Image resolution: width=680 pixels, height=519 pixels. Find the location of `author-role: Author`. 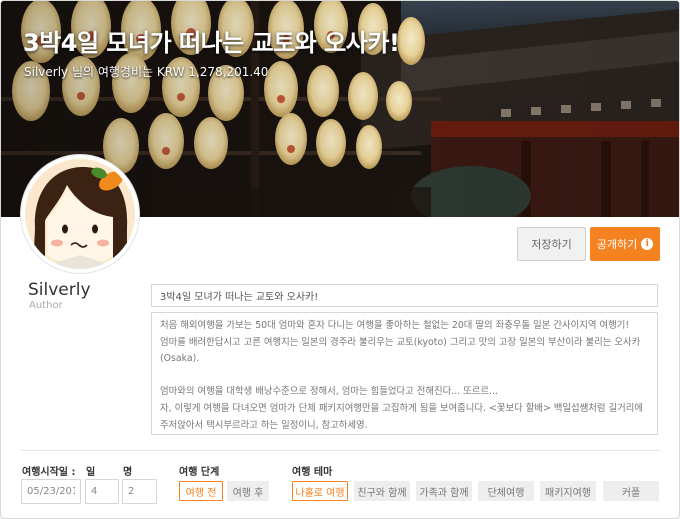

author-role: Author is located at coordinates (46, 305).